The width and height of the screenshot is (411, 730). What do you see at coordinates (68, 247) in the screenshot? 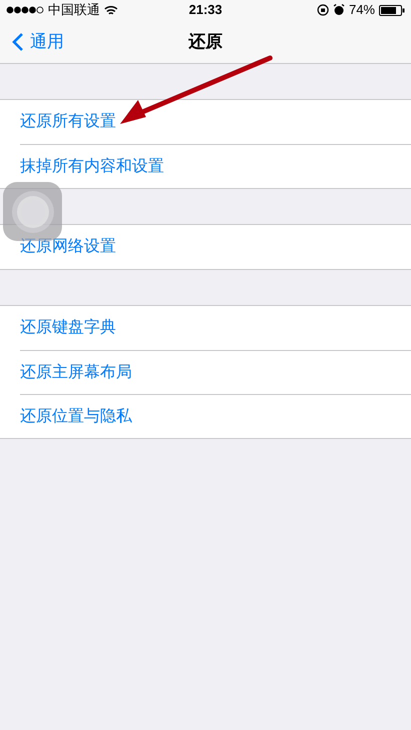
I see `settings-row: 还原网络设置` at bounding box center [68, 247].